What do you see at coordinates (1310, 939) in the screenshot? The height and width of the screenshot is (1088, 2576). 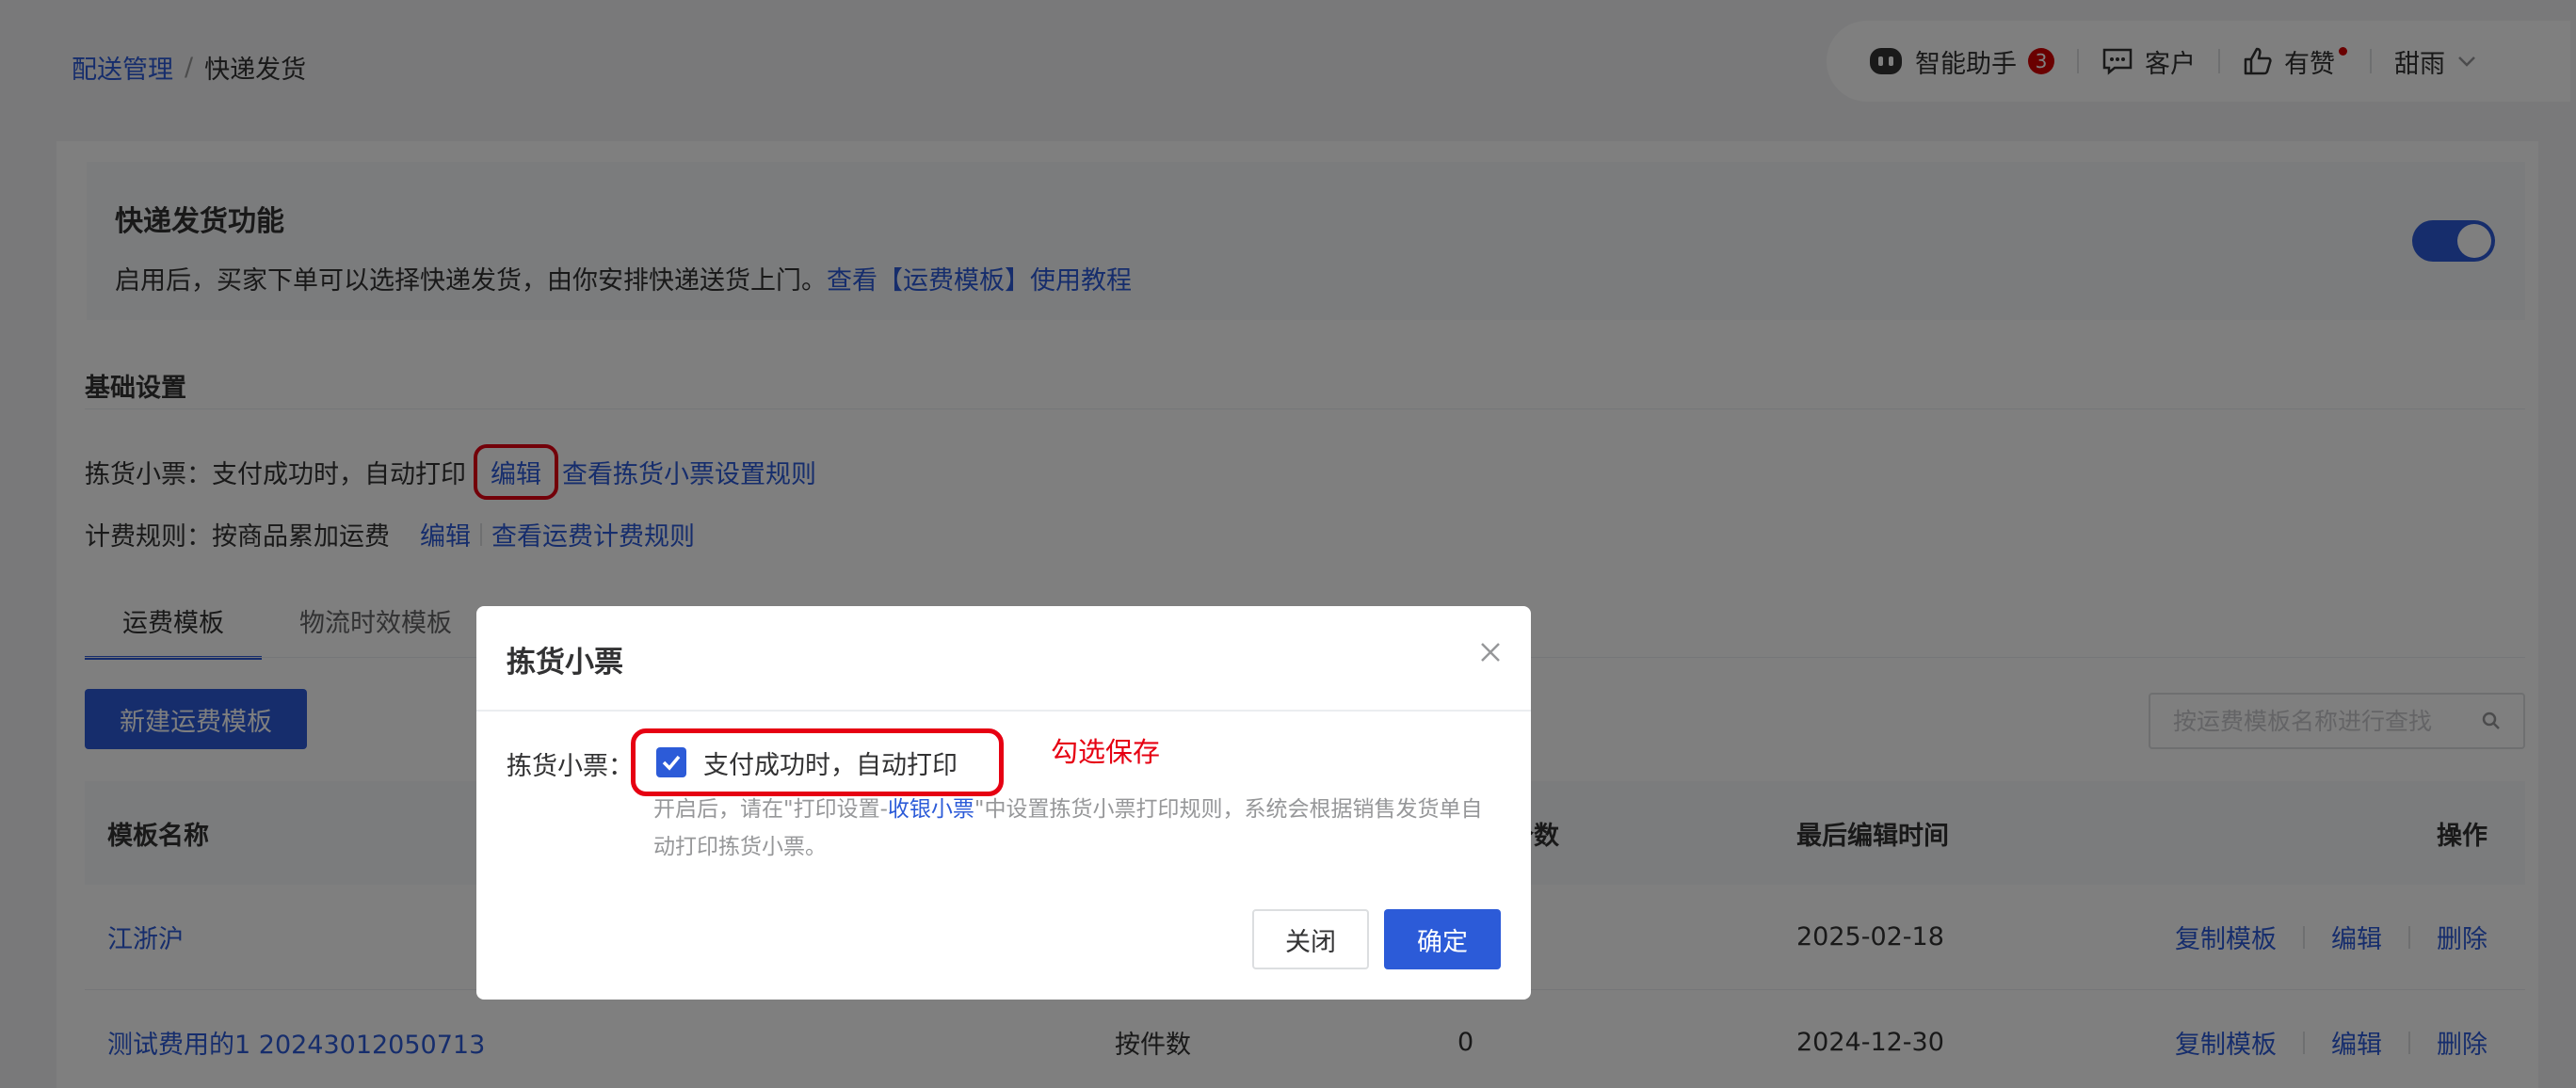 I see `close-button: 关闭` at bounding box center [1310, 939].